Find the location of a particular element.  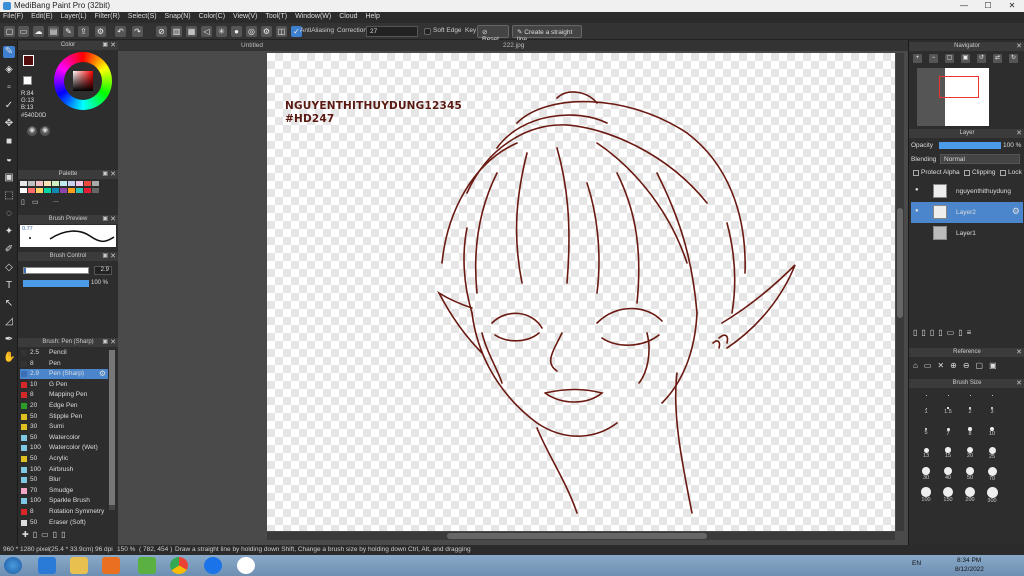

vertical-scroll-thumb is located at coordinates (900, 263).